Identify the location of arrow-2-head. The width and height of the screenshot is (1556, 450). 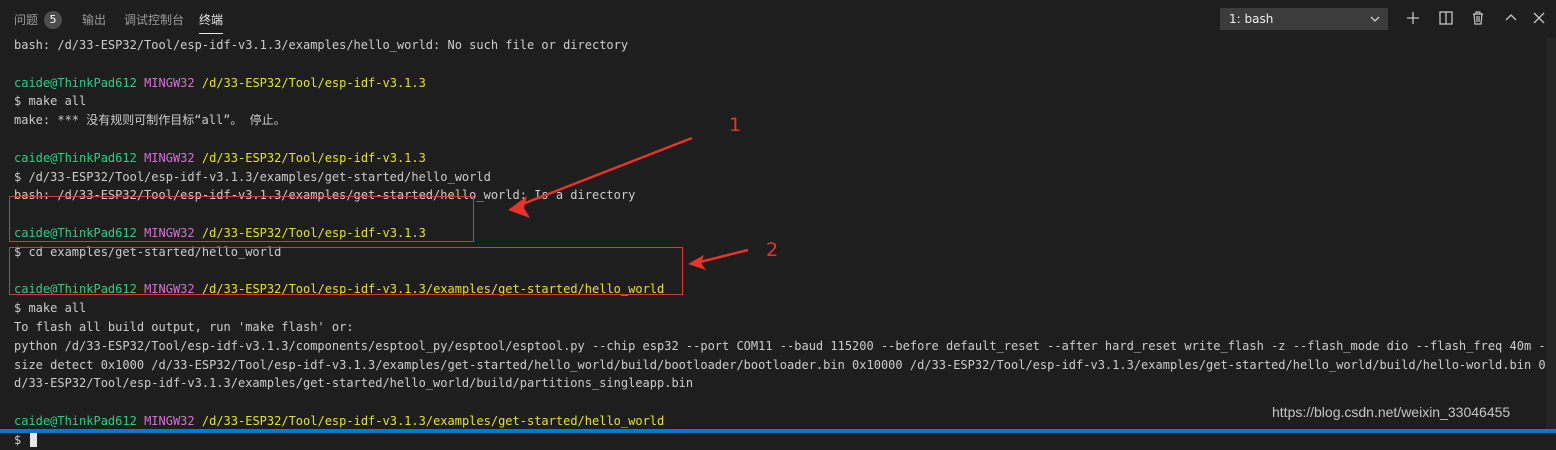
(697, 262).